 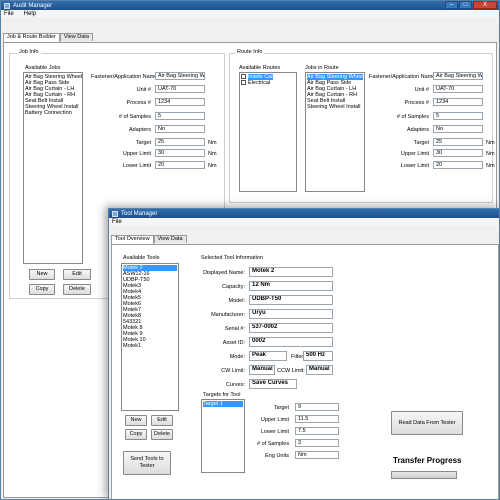 What do you see at coordinates (180, 76) in the screenshot?
I see `fastener-field: Air Bag Steering Wh` at bounding box center [180, 76].